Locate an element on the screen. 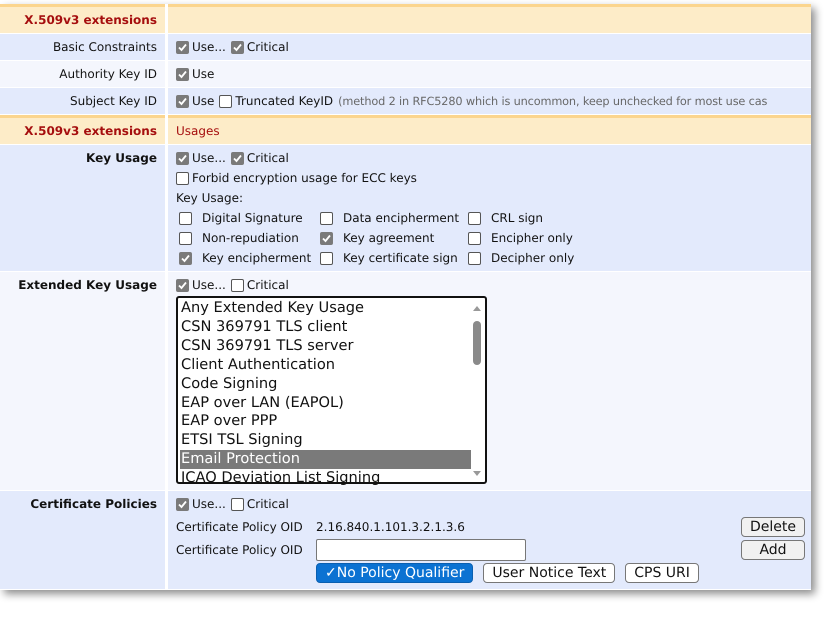 This screenshot has width=827, height=635. checkbox-label: Encipher only is located at coordinates (532, 238).